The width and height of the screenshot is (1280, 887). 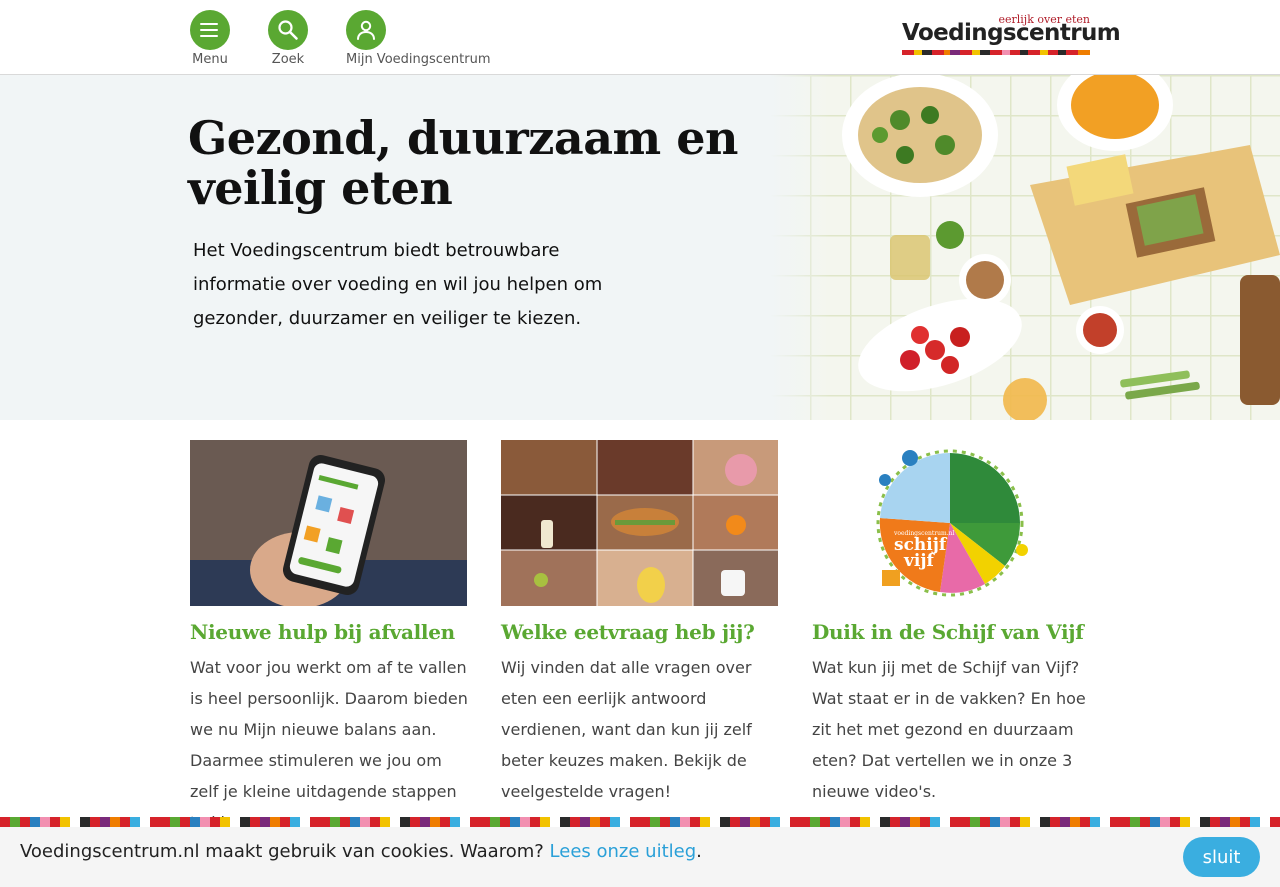 What do you see at coordinates (418, 59) in the screenshot?
I see `account-label: Mijn Voedingscentrum` at bounding box center [418, 59].